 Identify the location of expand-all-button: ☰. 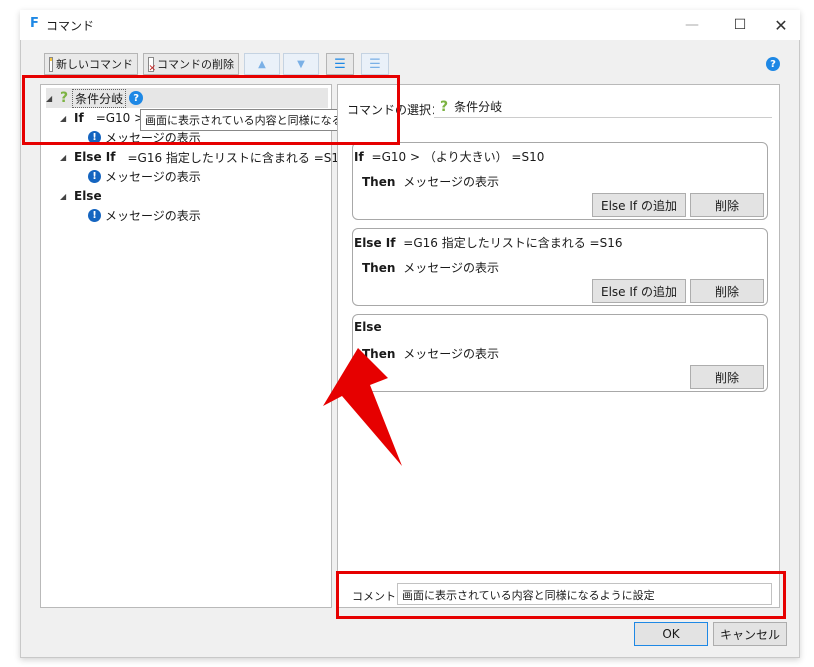
(340, 64).